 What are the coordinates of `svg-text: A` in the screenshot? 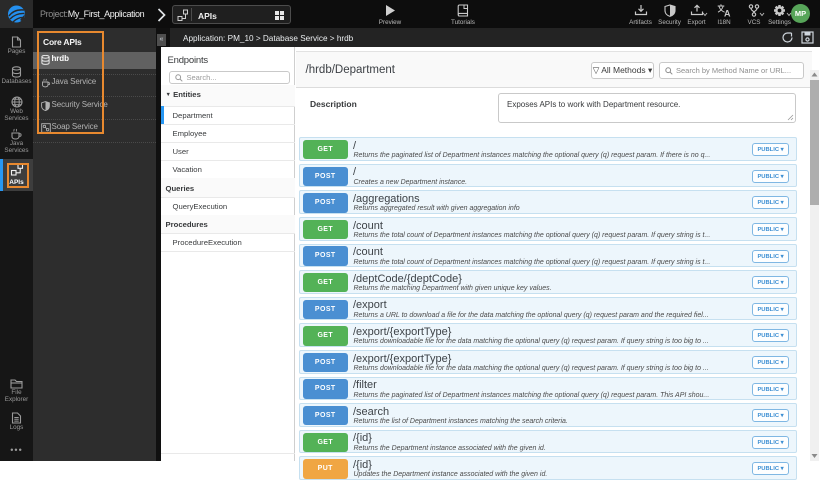 It's located at (727, 13).